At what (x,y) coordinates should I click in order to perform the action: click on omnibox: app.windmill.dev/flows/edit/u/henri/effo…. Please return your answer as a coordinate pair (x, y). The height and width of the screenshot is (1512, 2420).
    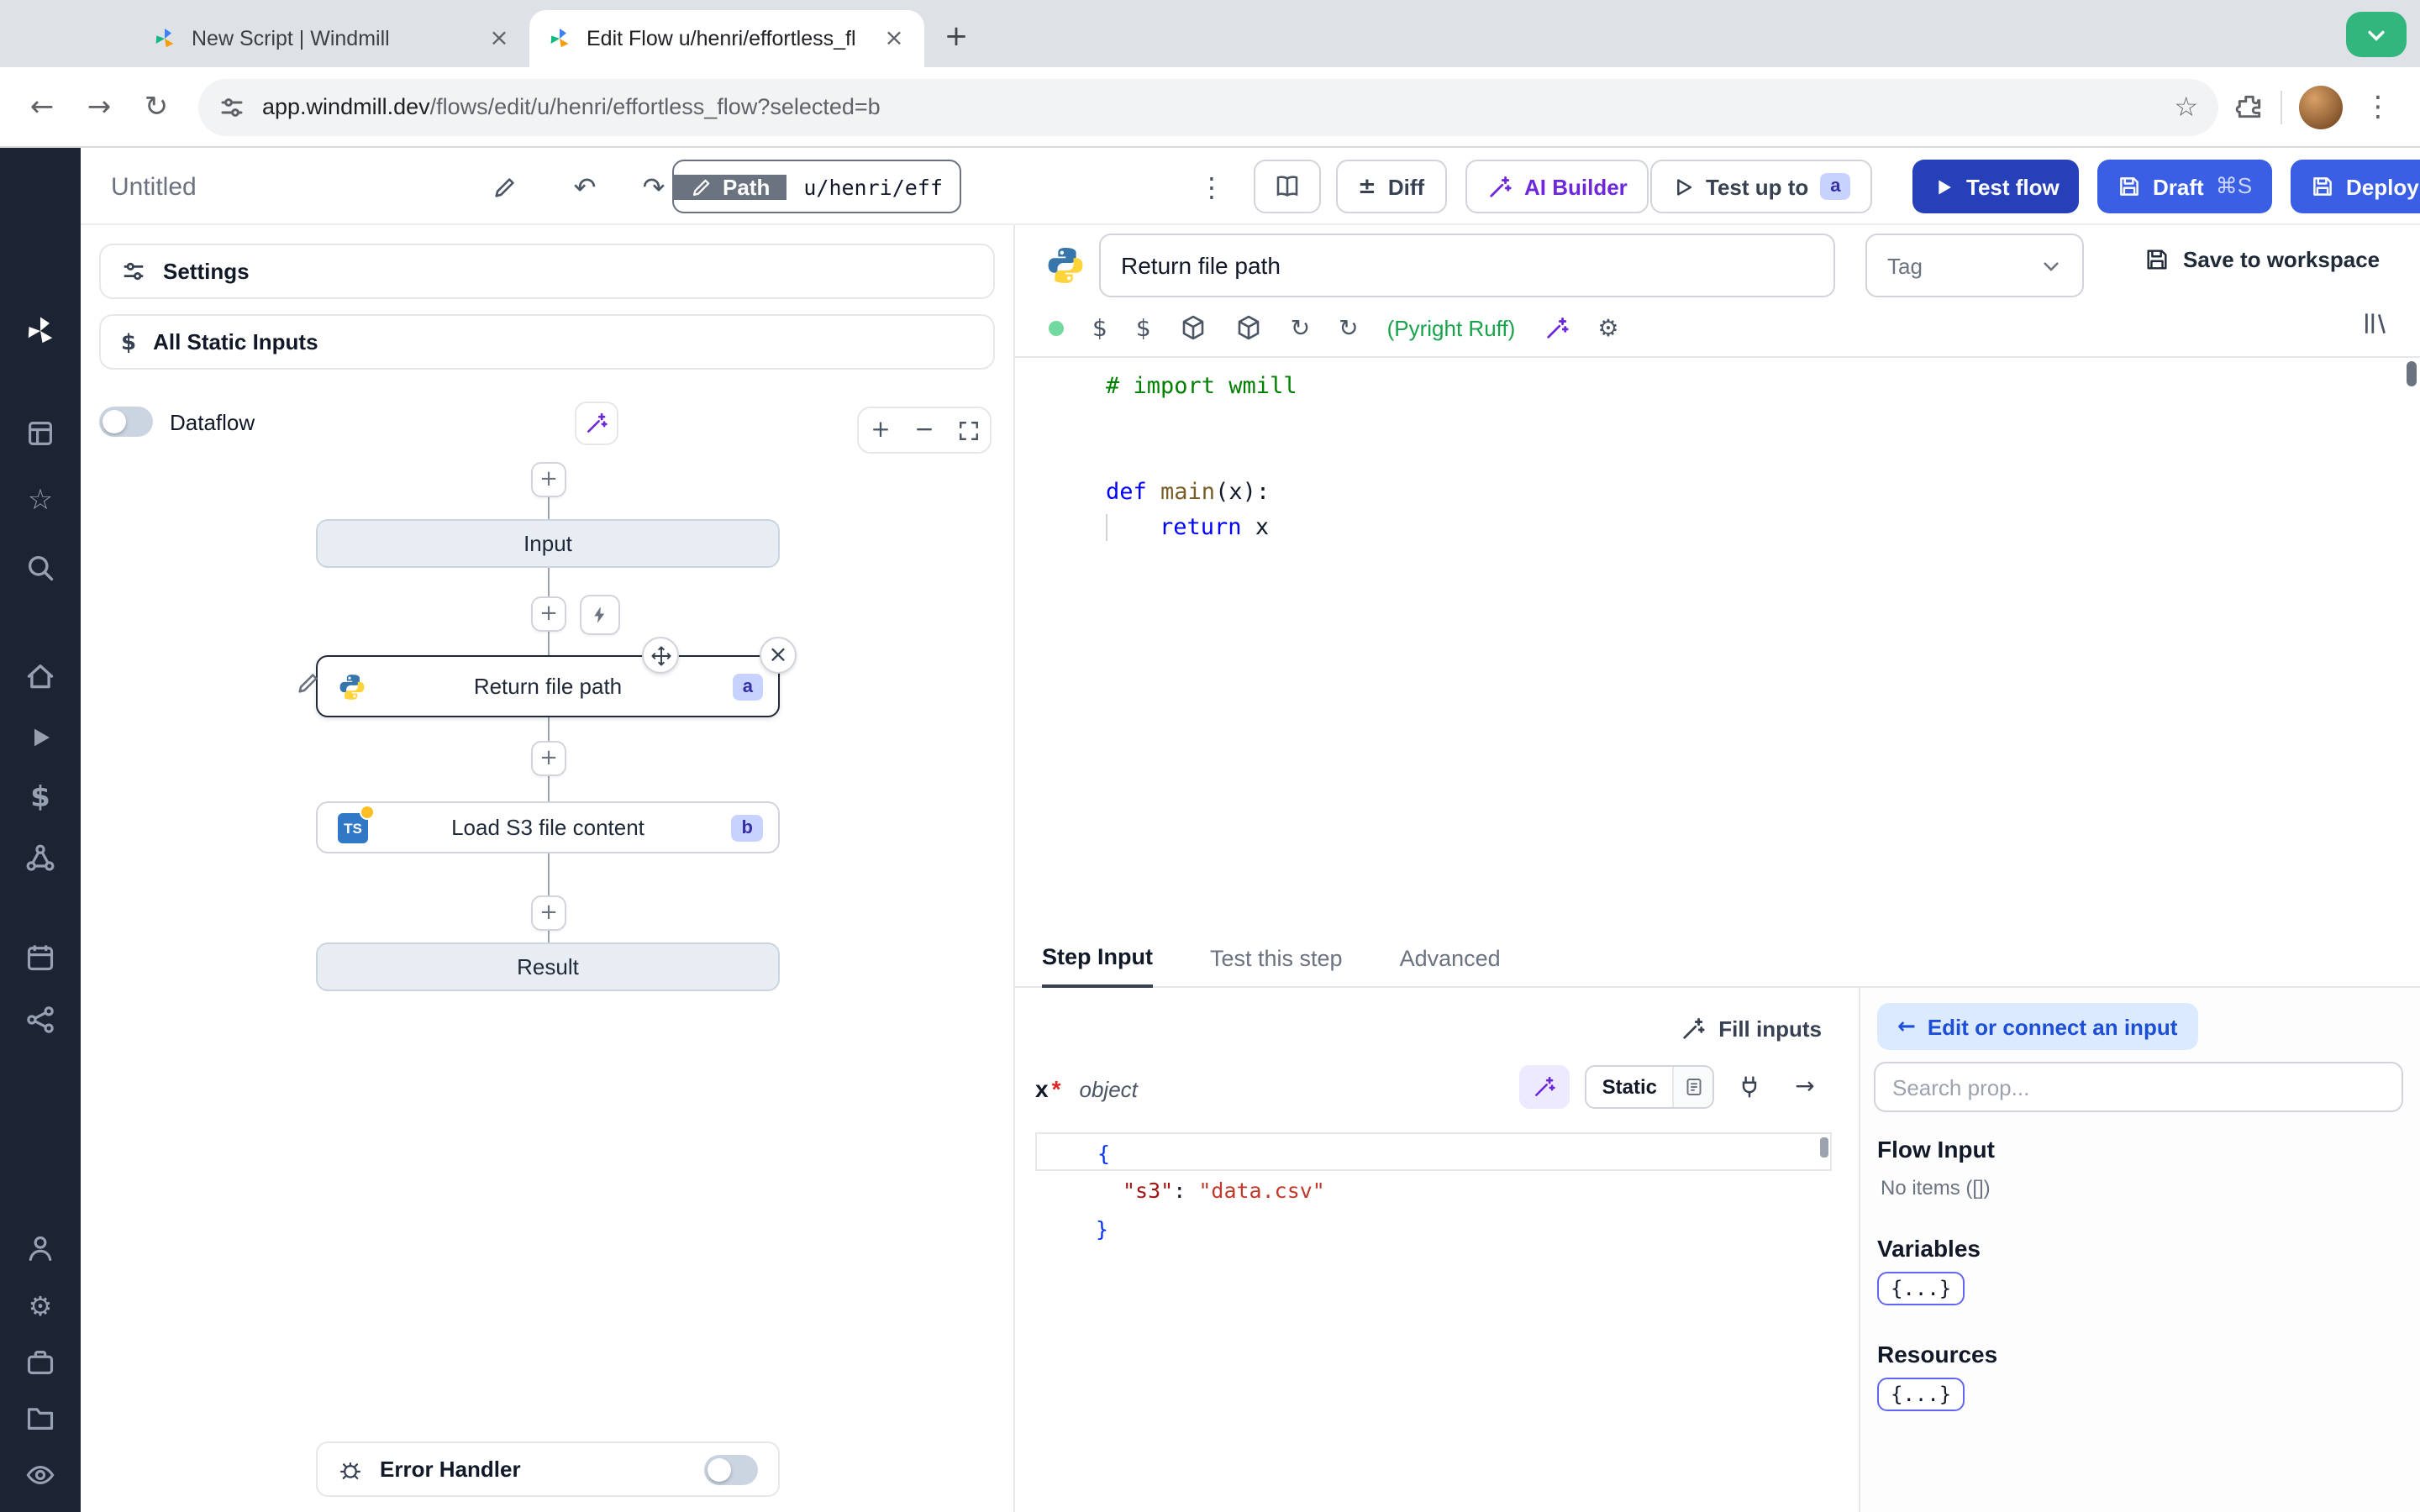
    Looking at the image, I should click on (1208, 106).